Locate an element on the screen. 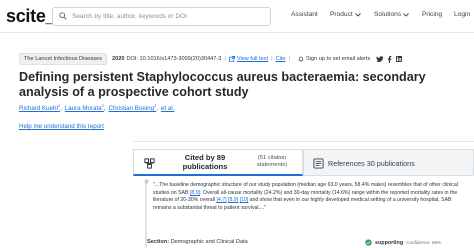  bell-icon is located at coordinates (301, 59).